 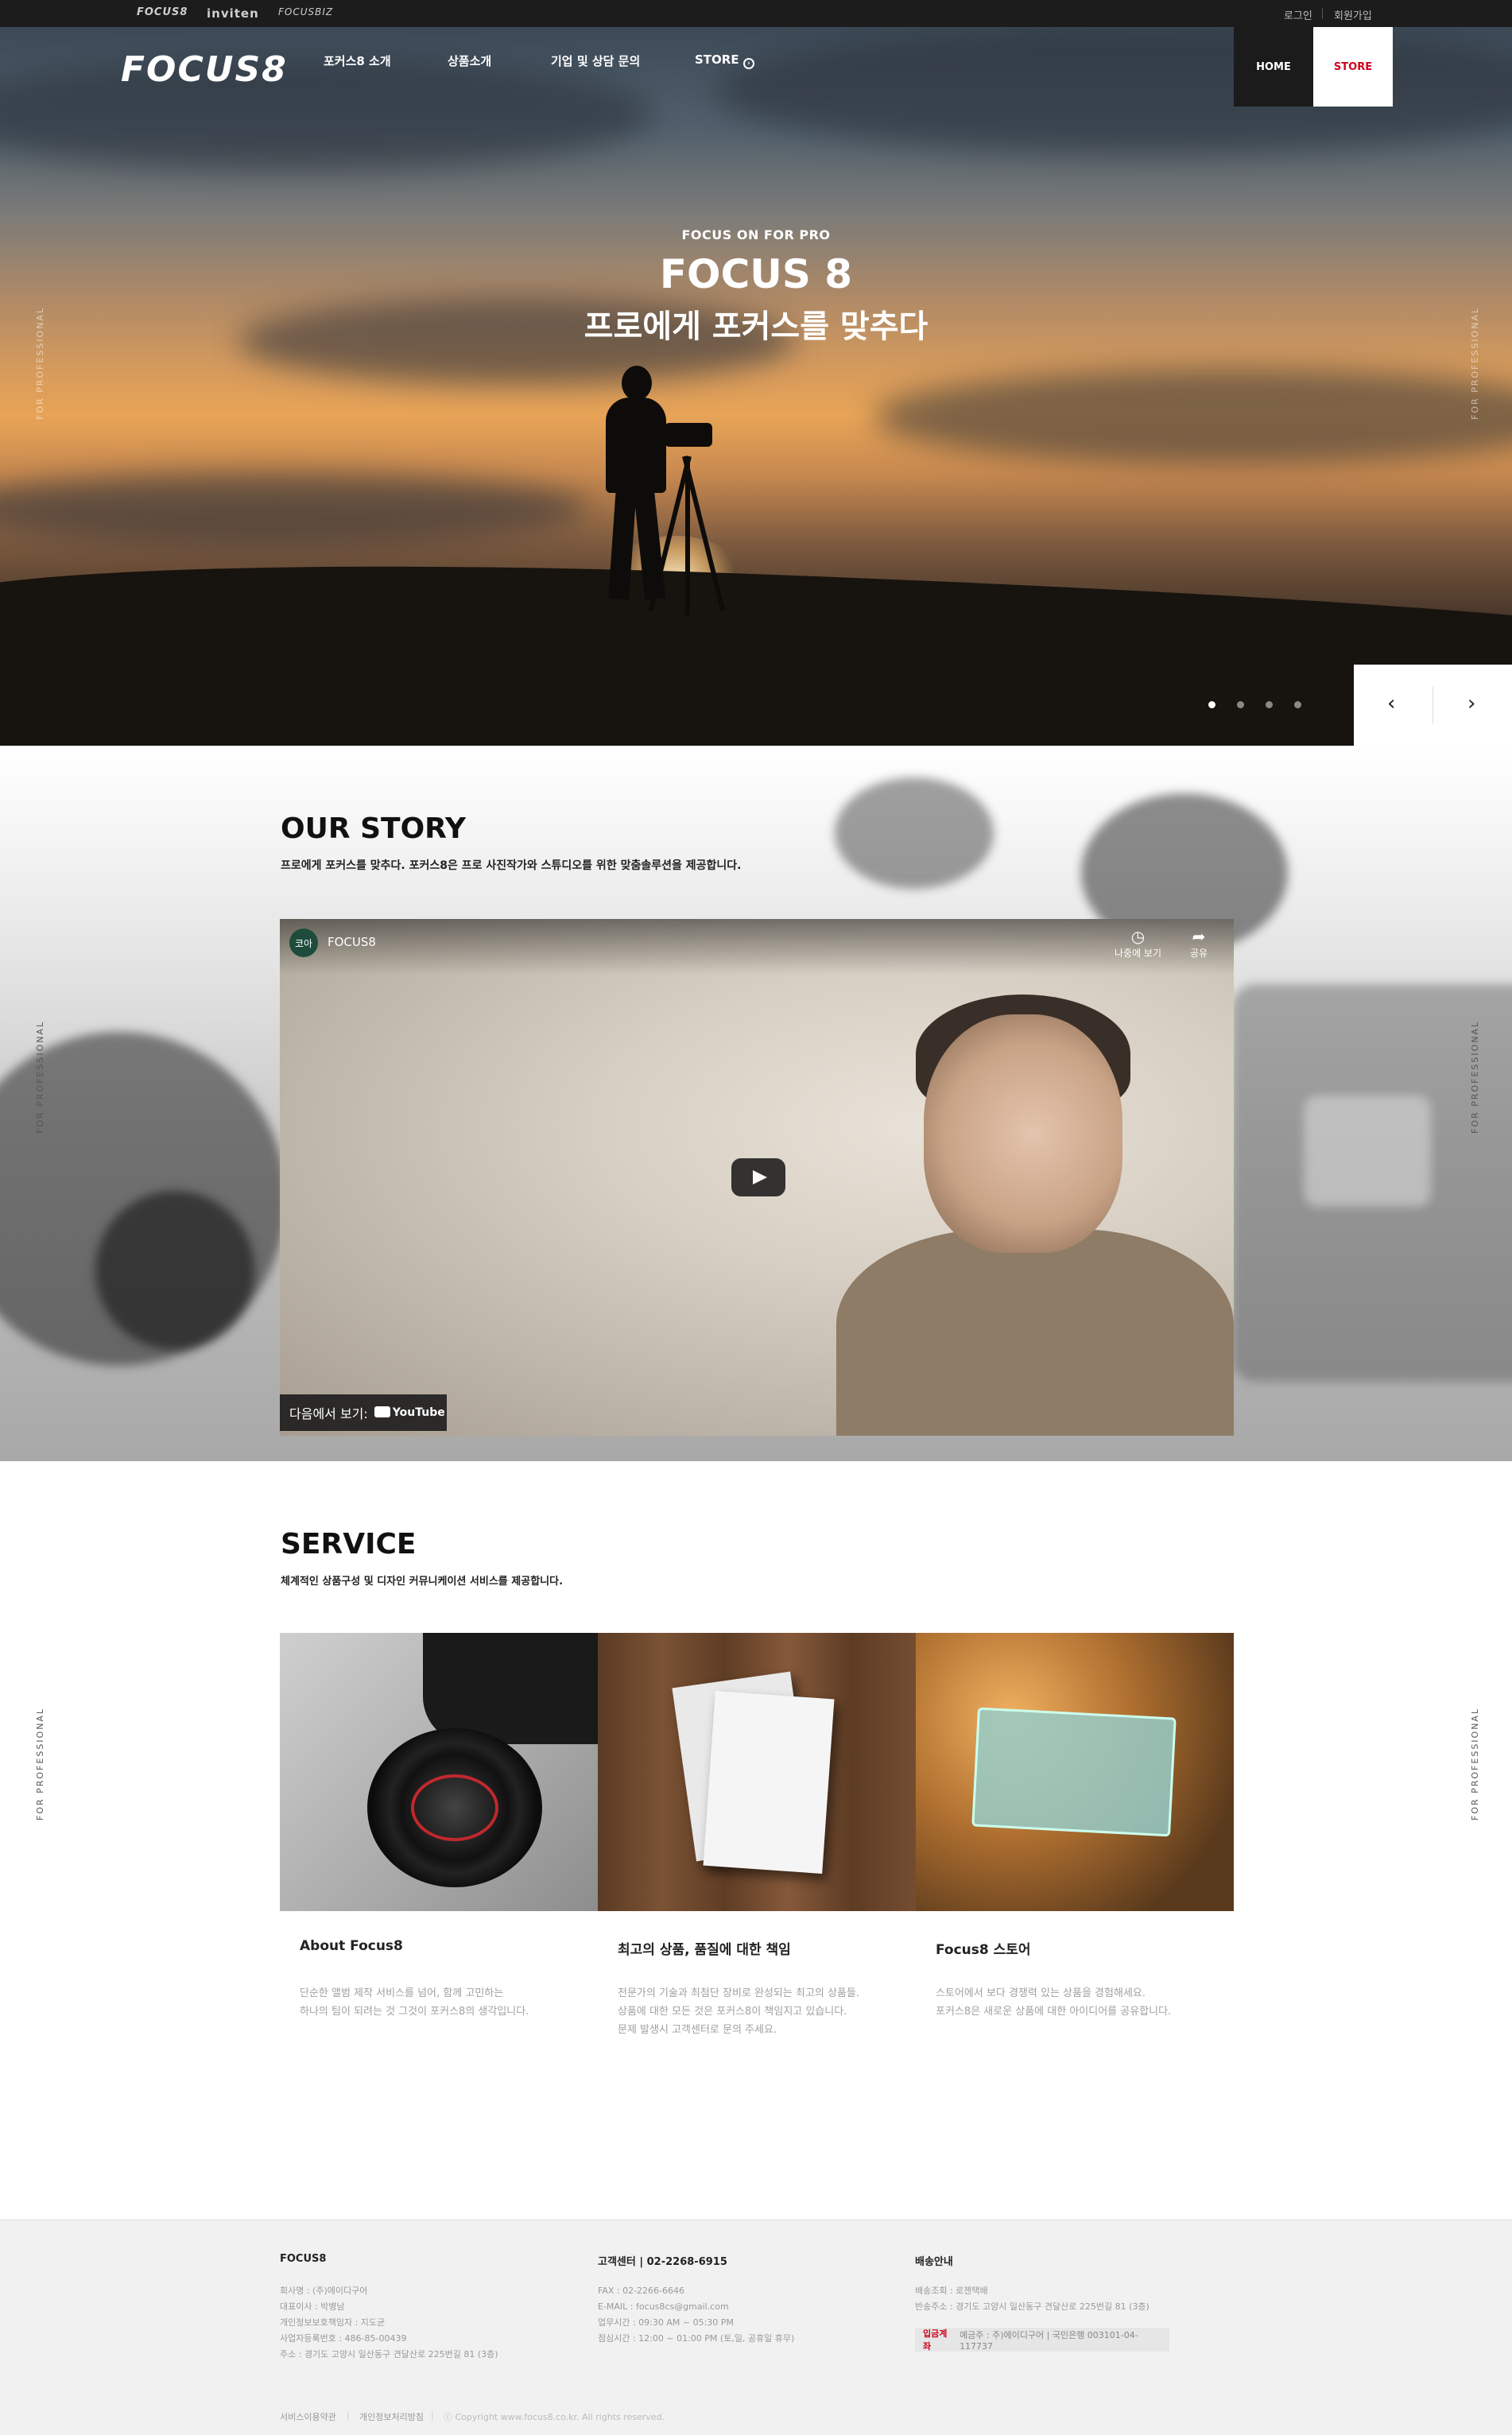 What do you see at coordinates (748, 64) in the screenshot?
I see `arrow-circle-icon: ›` at bounding box center [748, 64].